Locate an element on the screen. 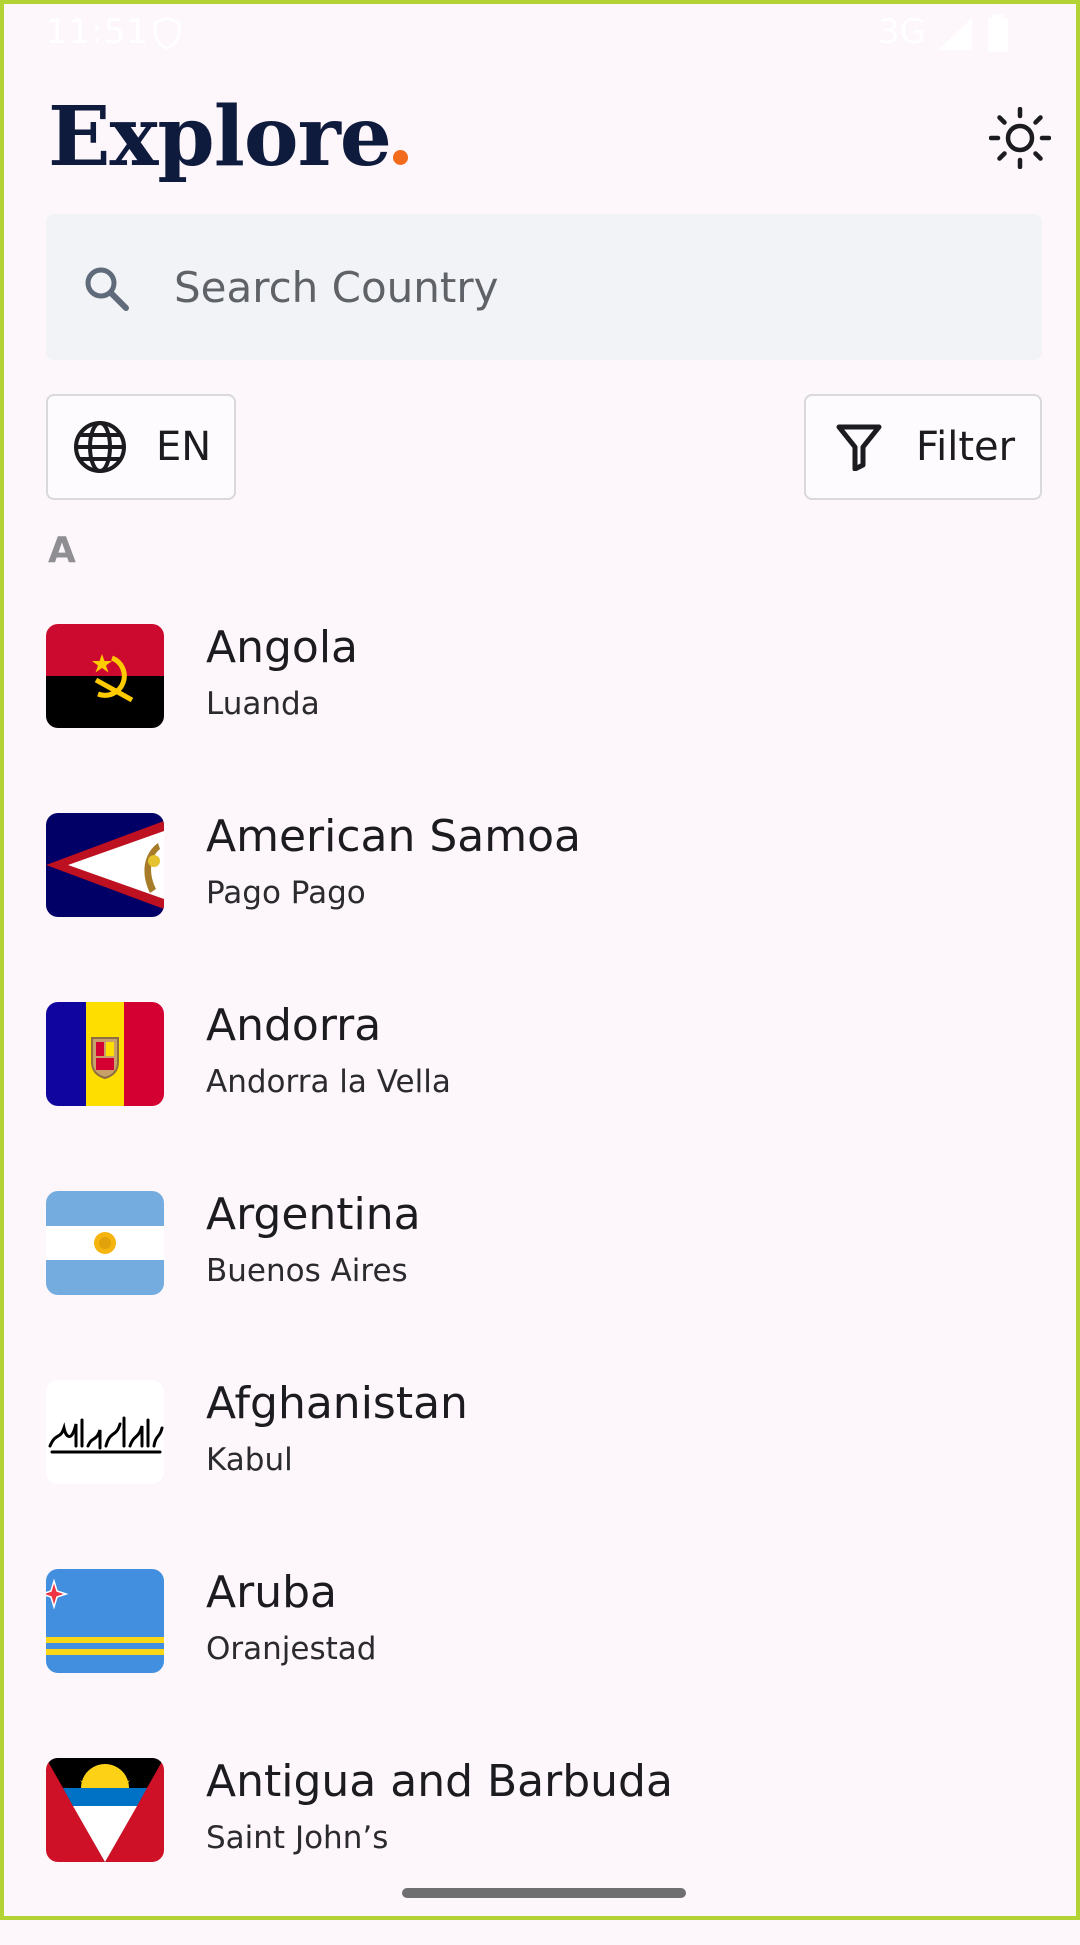  search-icon is located at coordinates (107, 291).